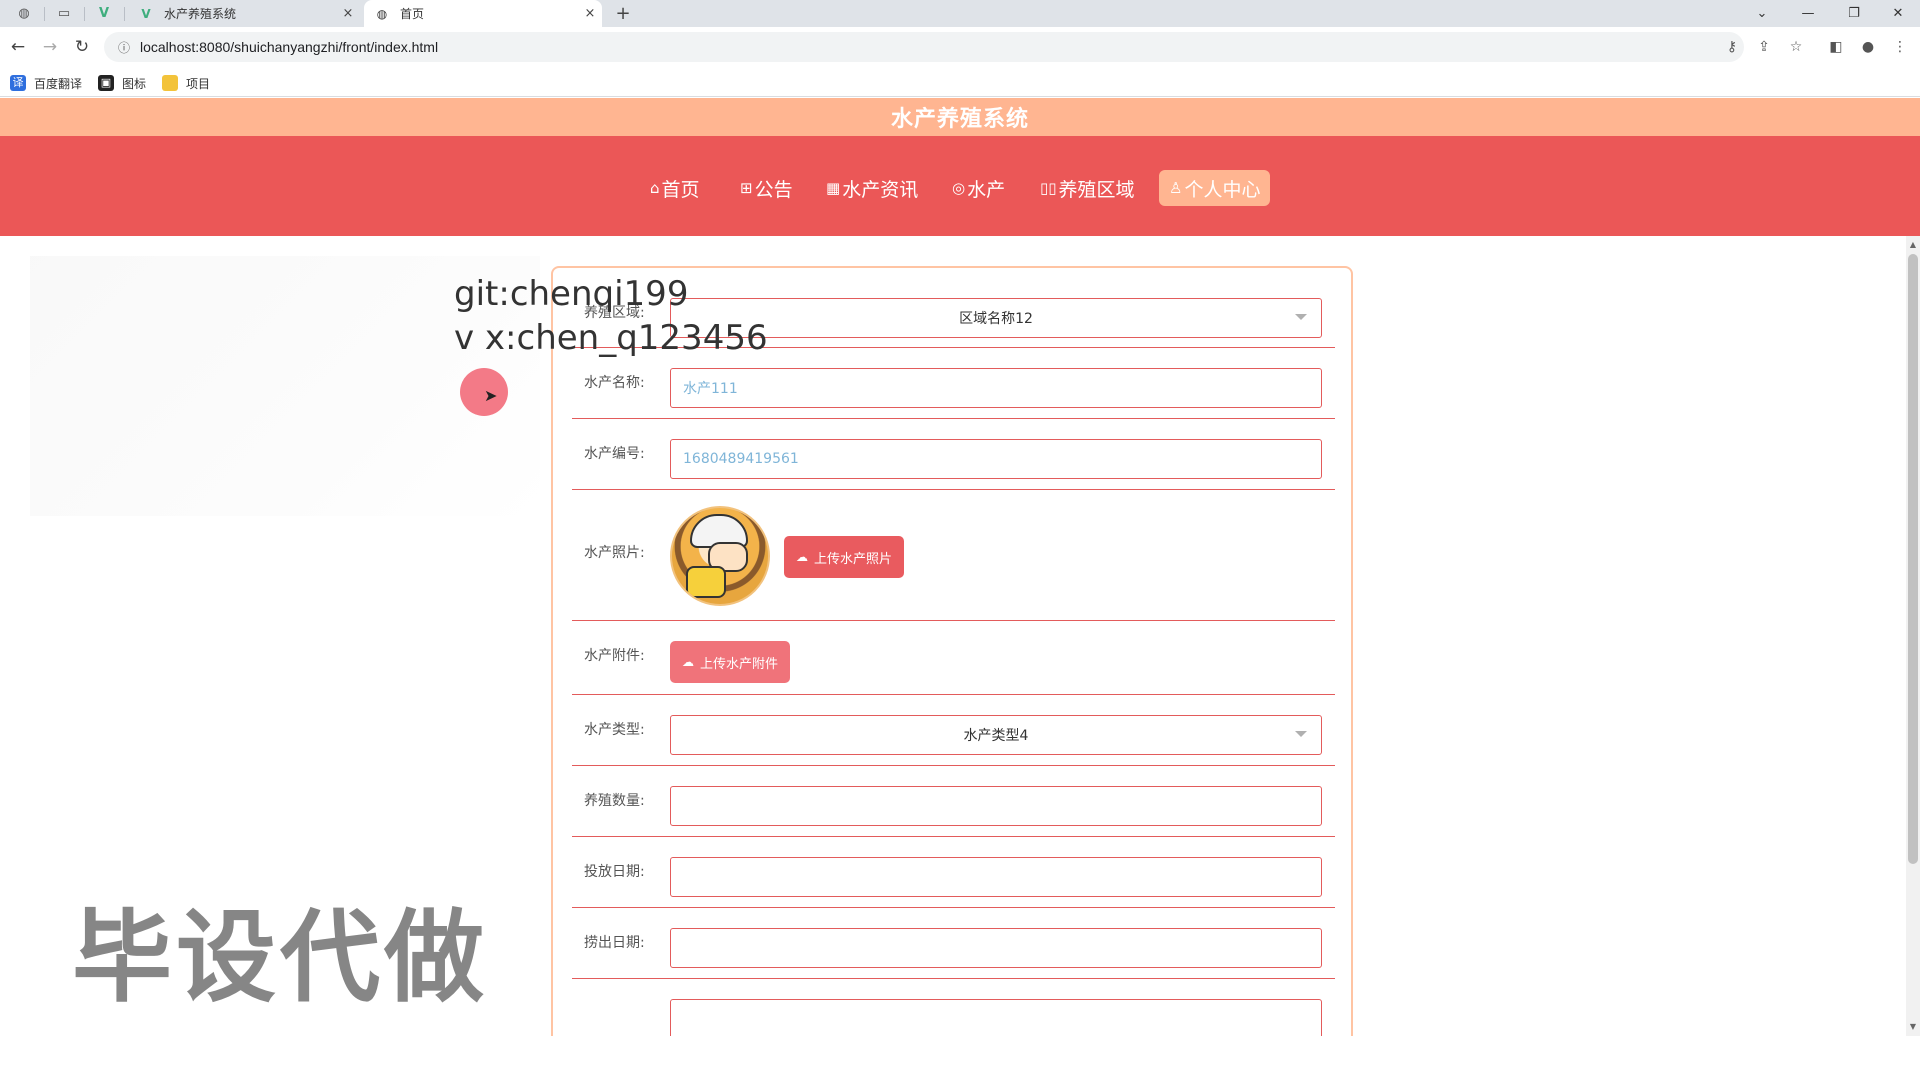  Describe the element at coordinates (106, 83) in the screenshot. I see `image-icon: ▣` at that location.